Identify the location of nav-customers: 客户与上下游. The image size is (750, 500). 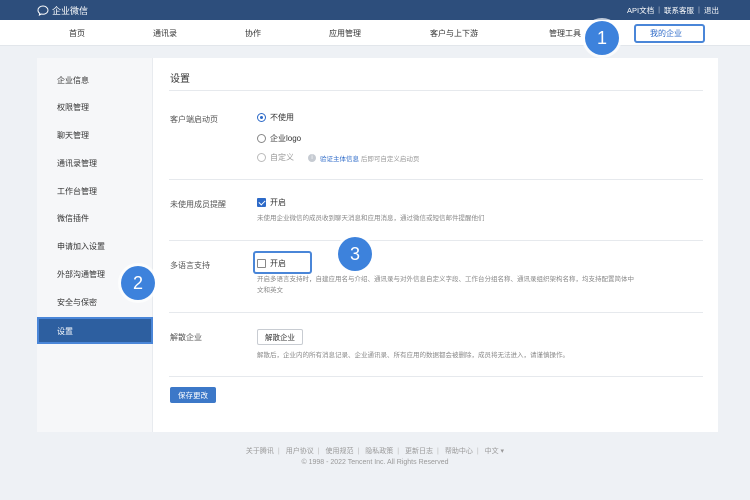
(454, 33).